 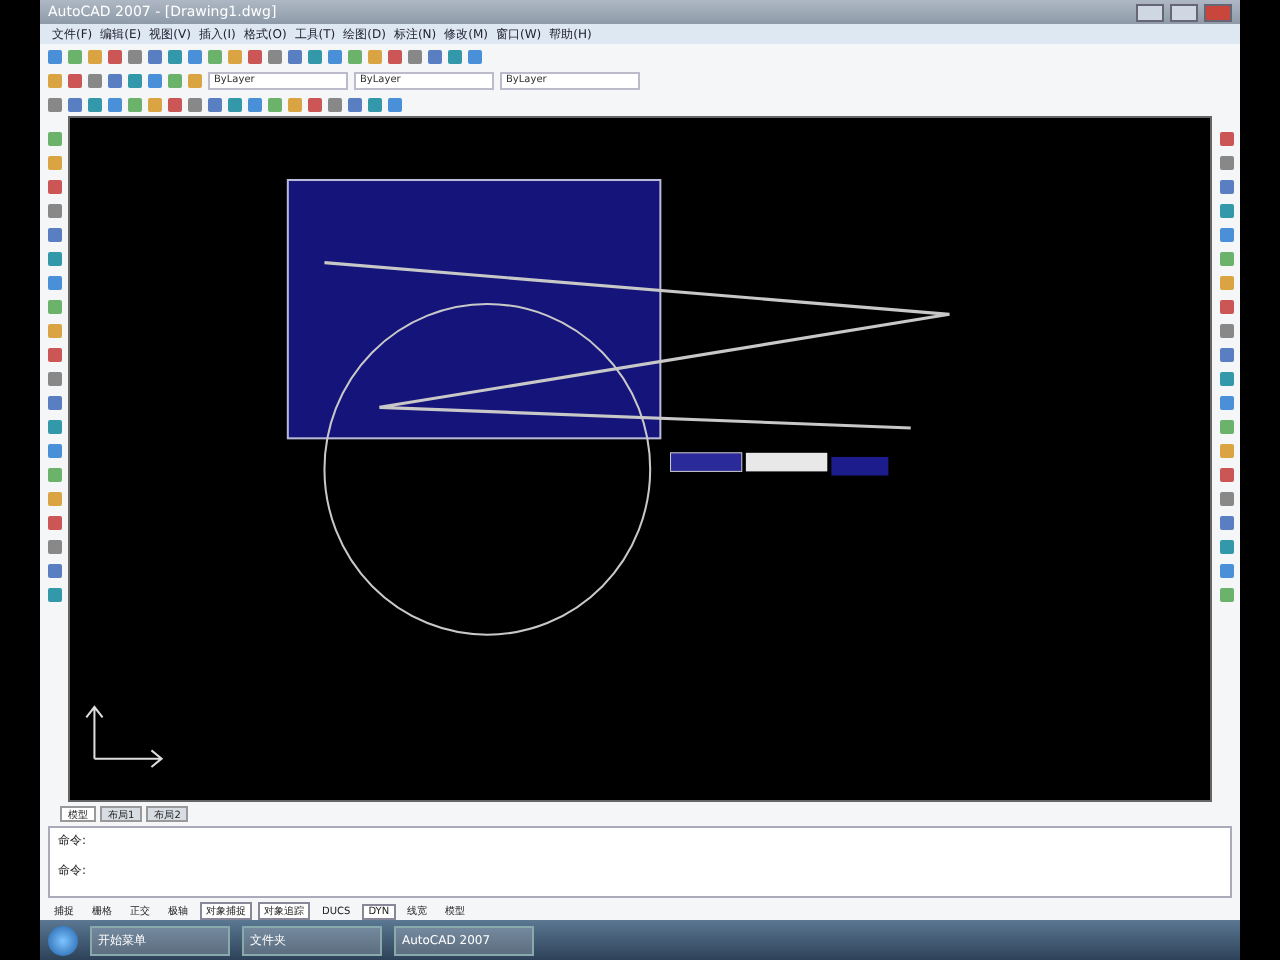 What do you see at coordinates (1184, 12) in the screenshot?
I see `maximize-button` at bounding box center [1184, 12].